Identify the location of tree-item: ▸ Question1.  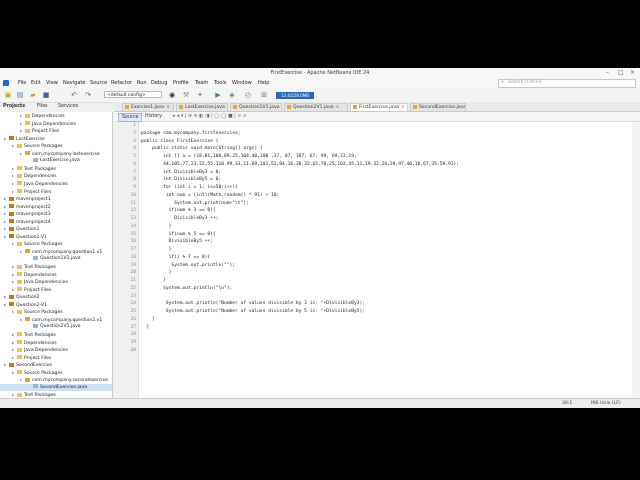
(56, 228).